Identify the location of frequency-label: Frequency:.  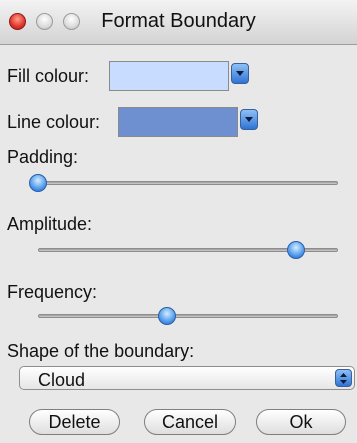
(52, 292).